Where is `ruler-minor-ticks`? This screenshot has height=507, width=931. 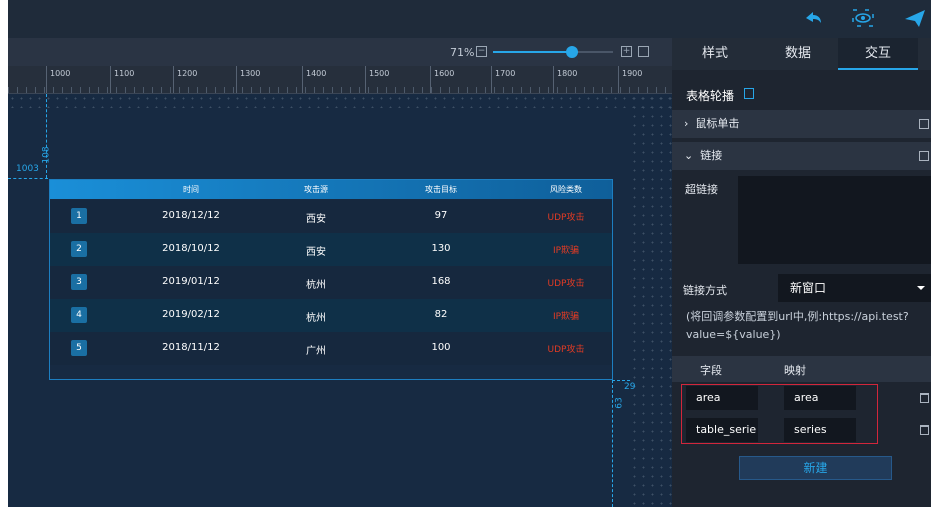
ruler-minor-ticks is located at coordinates (340, 90).